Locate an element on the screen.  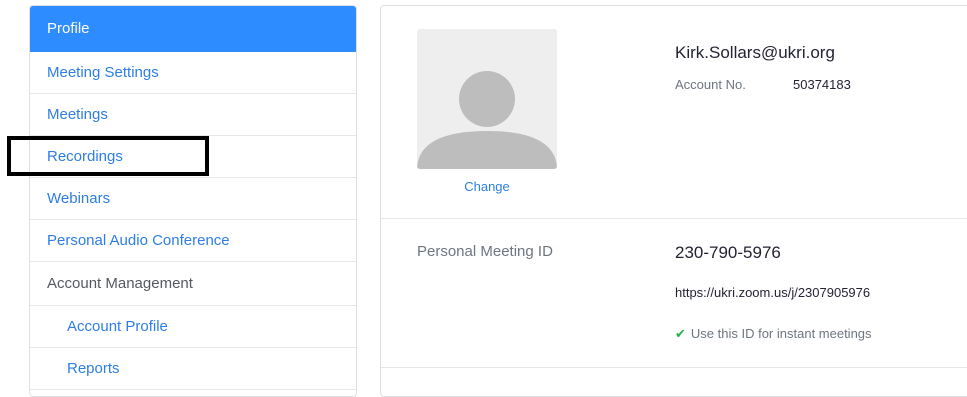
personal-meeting-url: https://ukri.zoom.us/j/2307905976 is located at coordinates (772, 292).